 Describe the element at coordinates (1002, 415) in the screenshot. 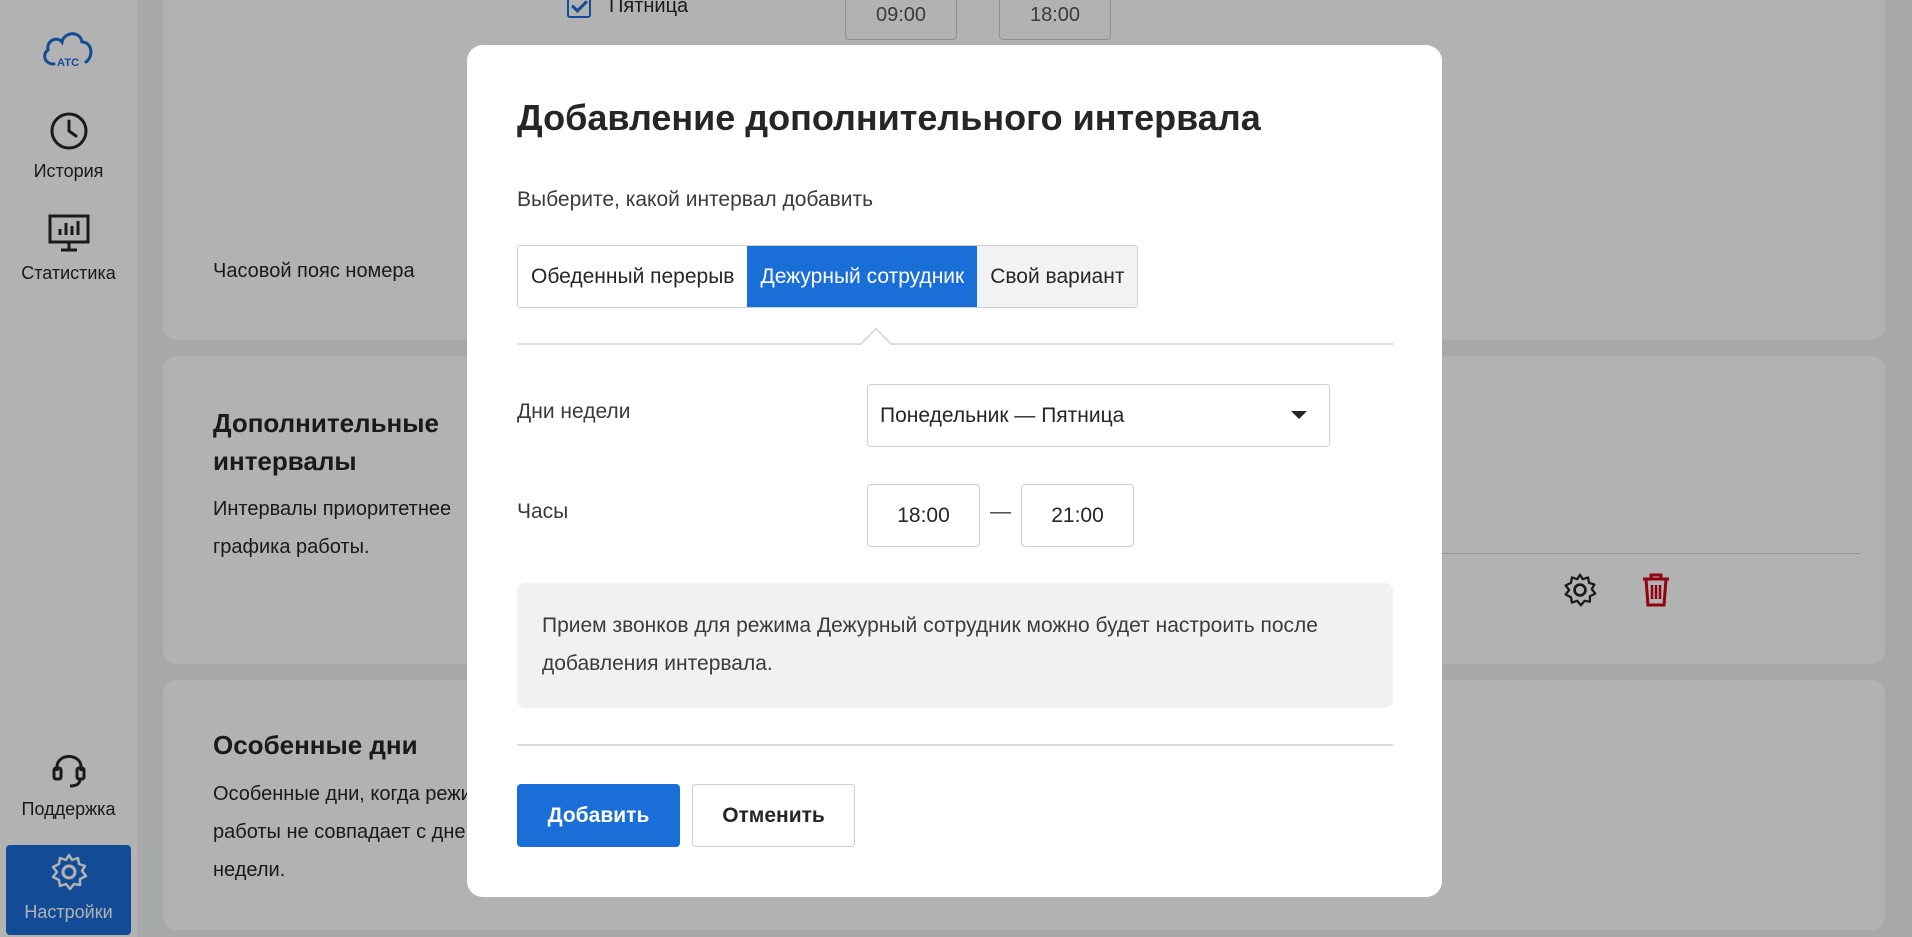

I see `days-select-value: Понедельник — Пятница` at that location.